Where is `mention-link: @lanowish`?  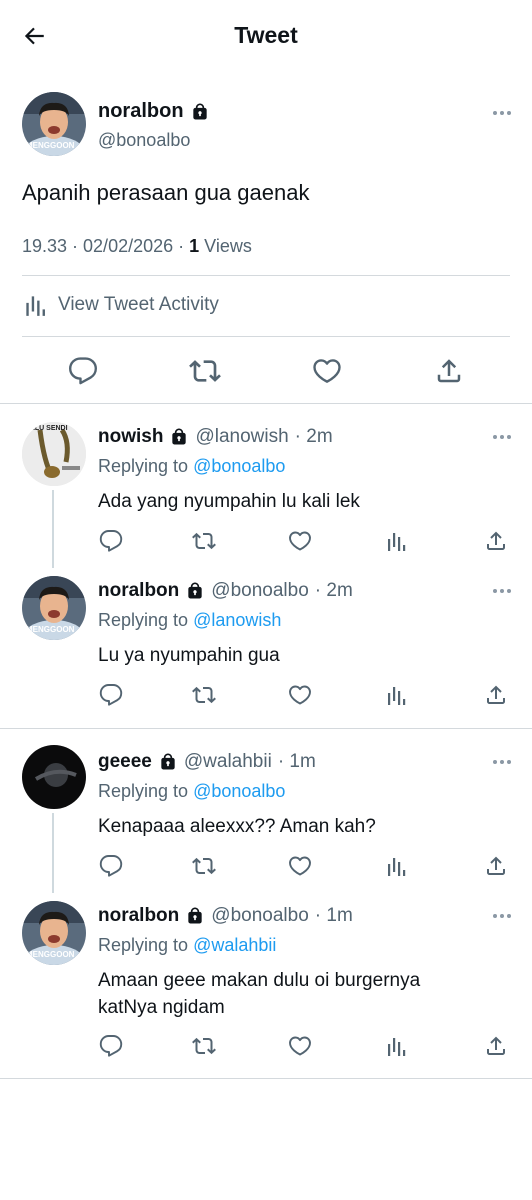
mention-link: @lanowish is located at coordinates (237, 620).